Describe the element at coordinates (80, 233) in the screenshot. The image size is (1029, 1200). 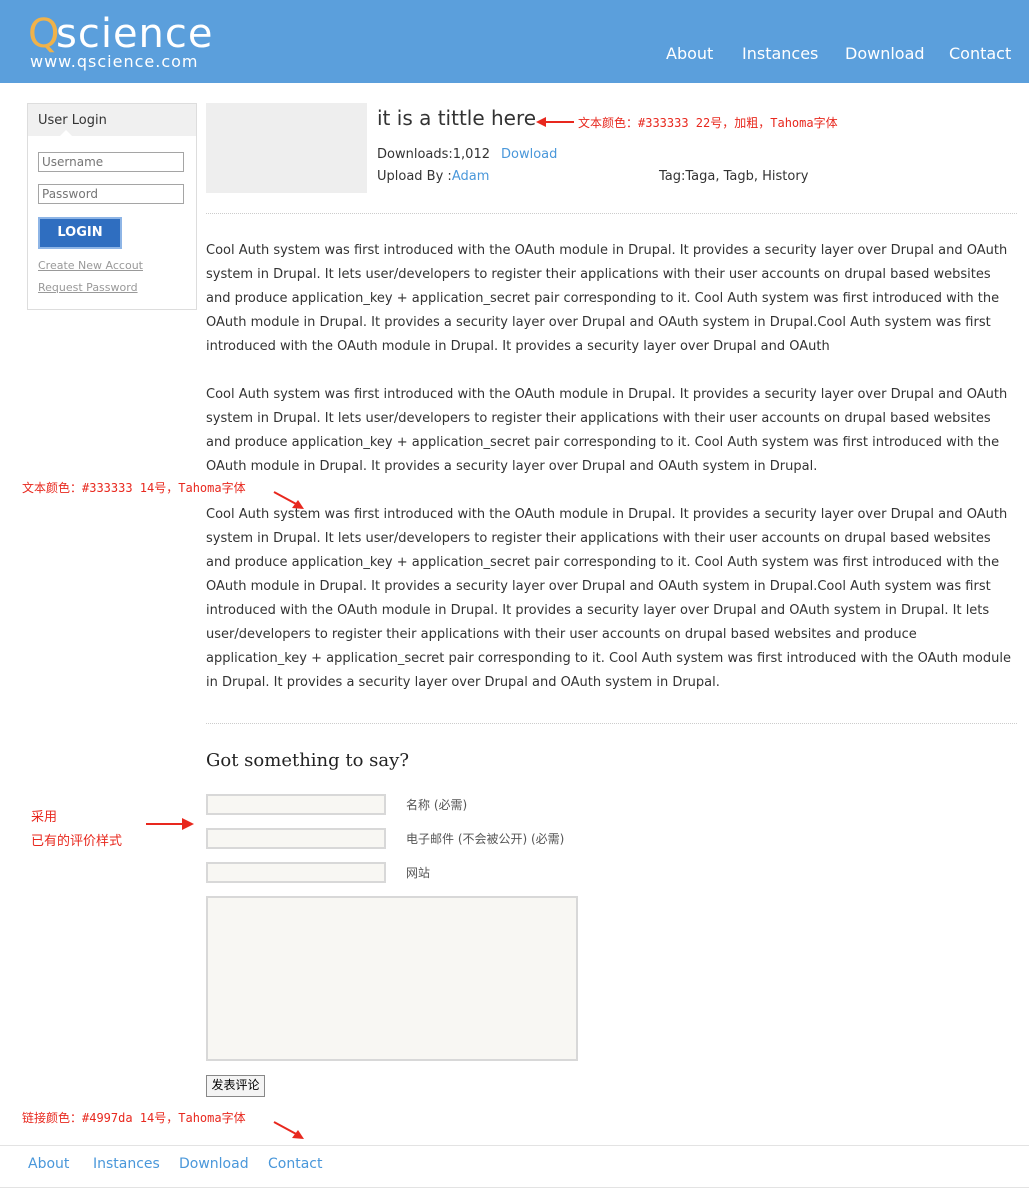
I see `login-button: LOGIN` at that location.